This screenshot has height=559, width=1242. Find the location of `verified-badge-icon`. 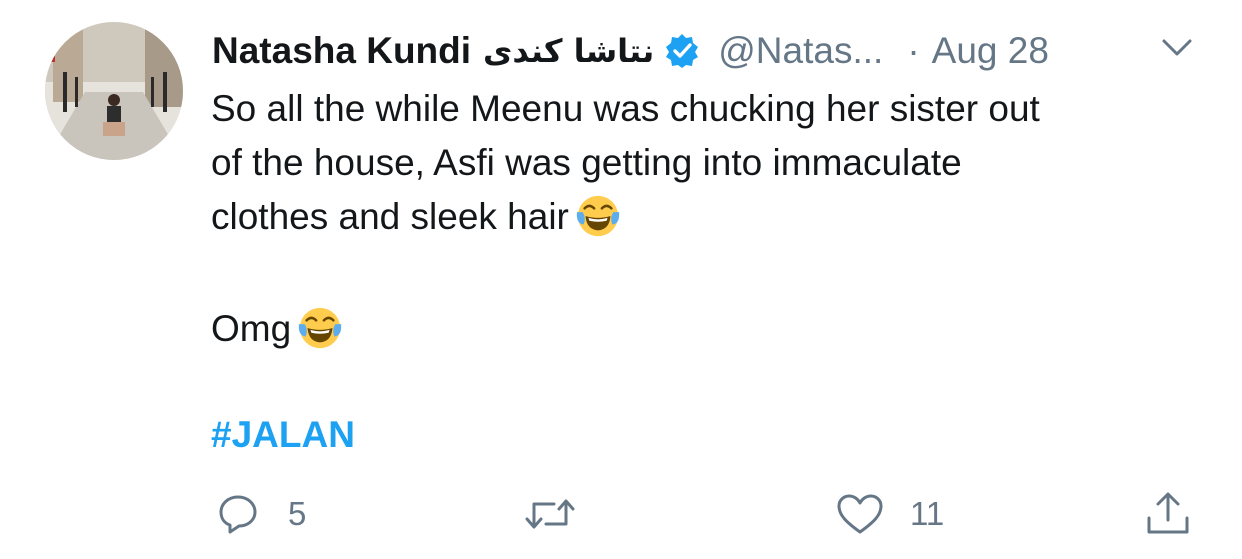

verified-badge-icon is located at coordinates (682, 51).